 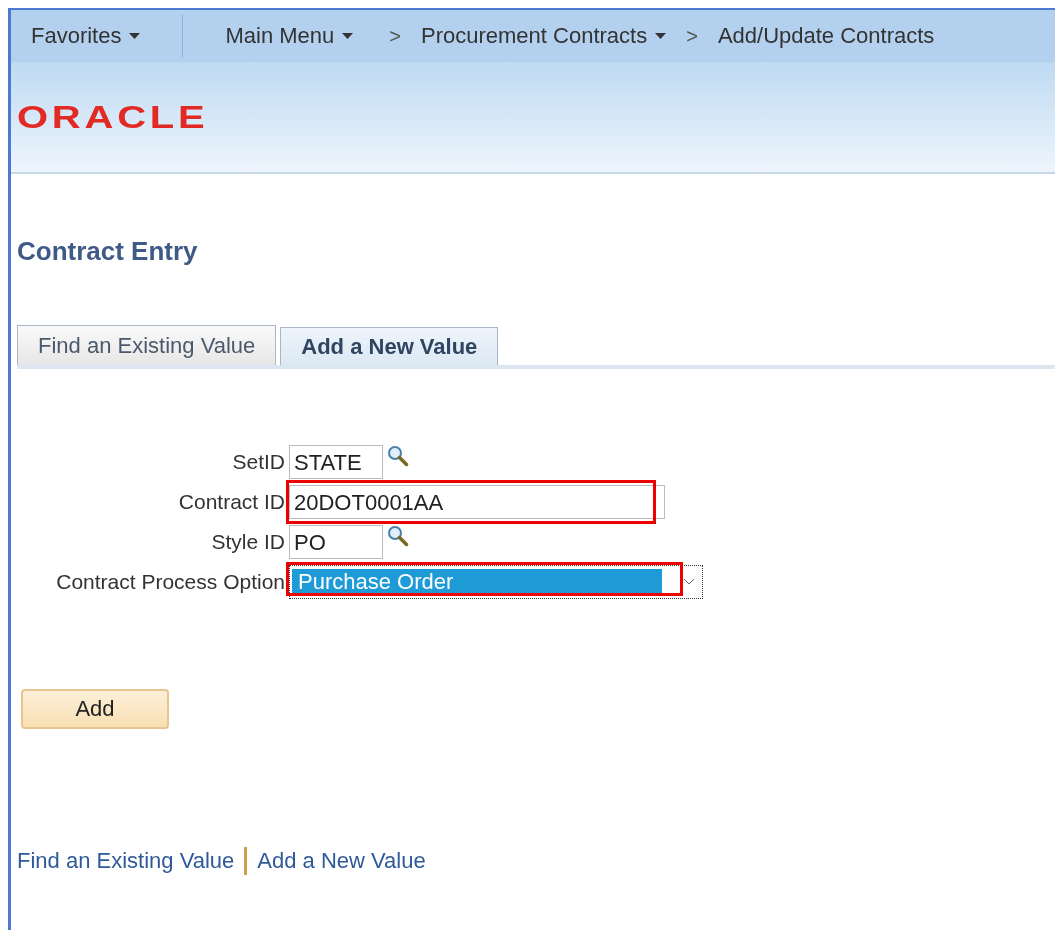 I want to click on field-label: Contract ID, so click(x=231, y=502).